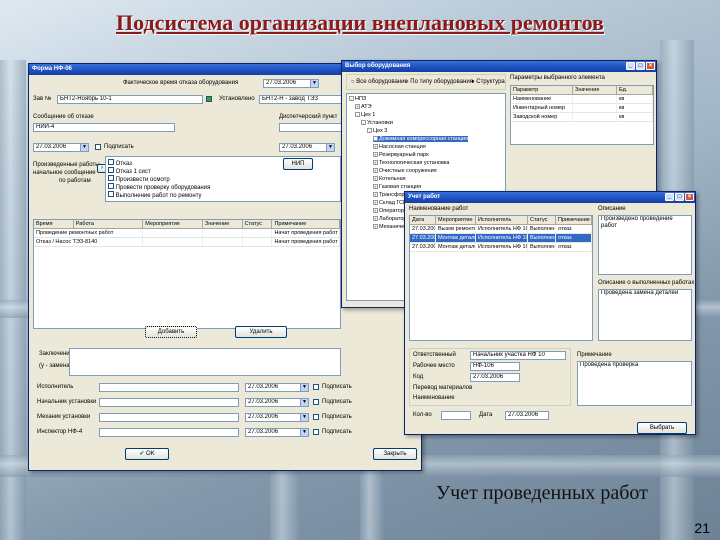 The height and width of the screenshot is (540, 720). Describe the element at coordinates (488, 82) in the screenshot. I see `radio-structure: ● Структура` at that location.